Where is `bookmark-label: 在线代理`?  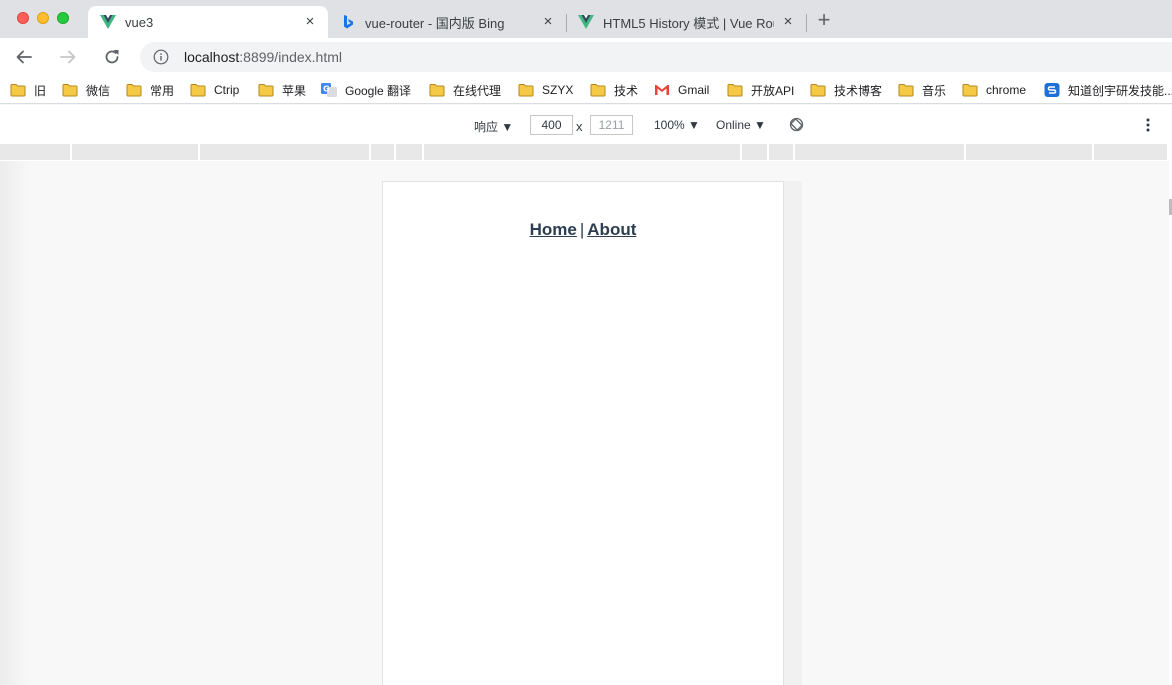
bookmark-label: 在线代理 is located at coordinates (477, 90).